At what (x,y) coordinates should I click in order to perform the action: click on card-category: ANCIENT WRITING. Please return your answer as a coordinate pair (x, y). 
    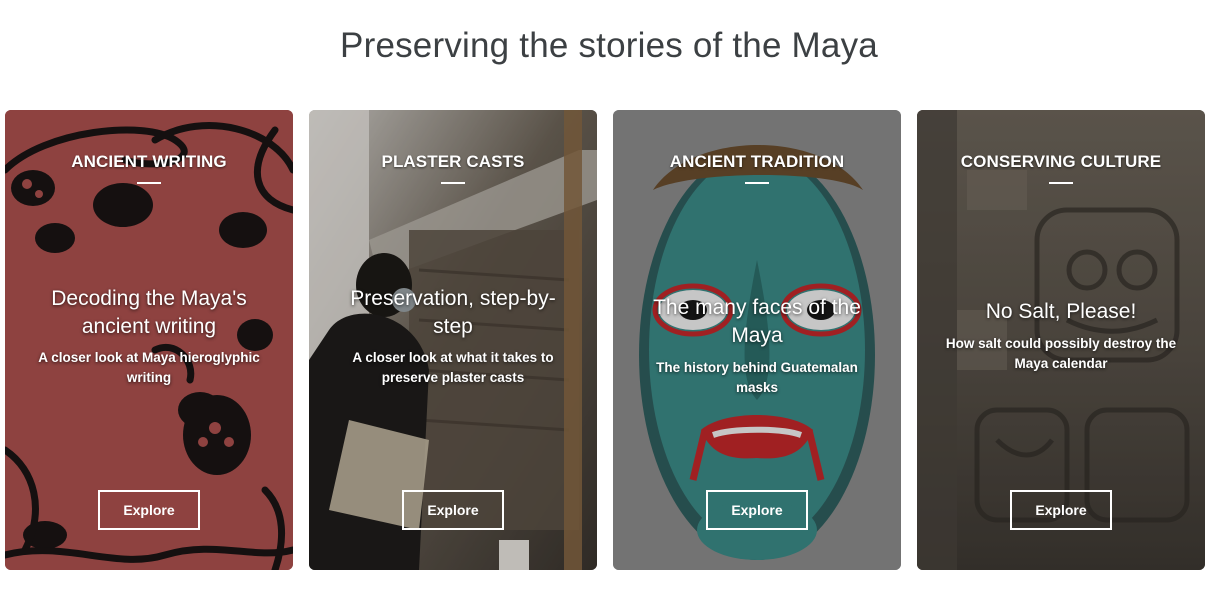
    Looking at the image, I should click on (149, 161).